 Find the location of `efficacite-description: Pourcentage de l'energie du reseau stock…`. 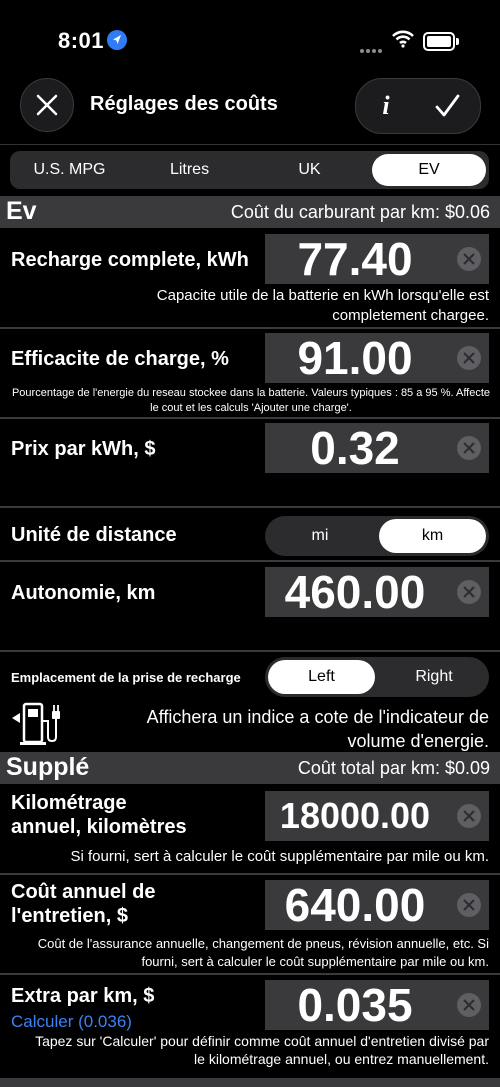

efficacite-description: Pourcentage de l'energie du reseau stock… is located at coordinates (251, 400).